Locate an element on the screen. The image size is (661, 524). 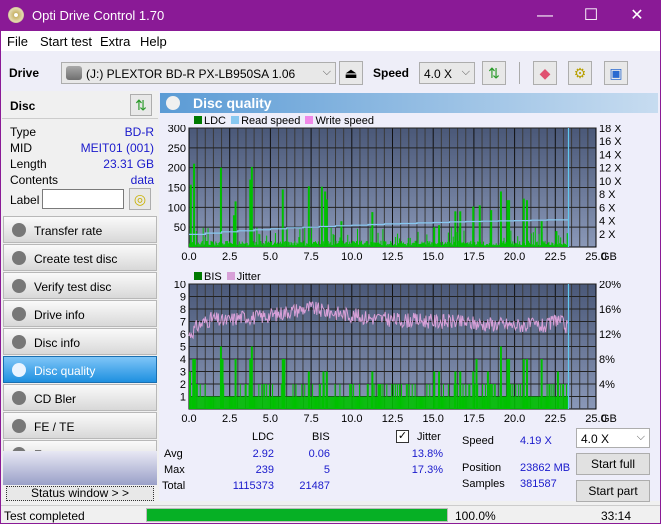
maximize-button: ☐ is located at coordinates (591, 15).